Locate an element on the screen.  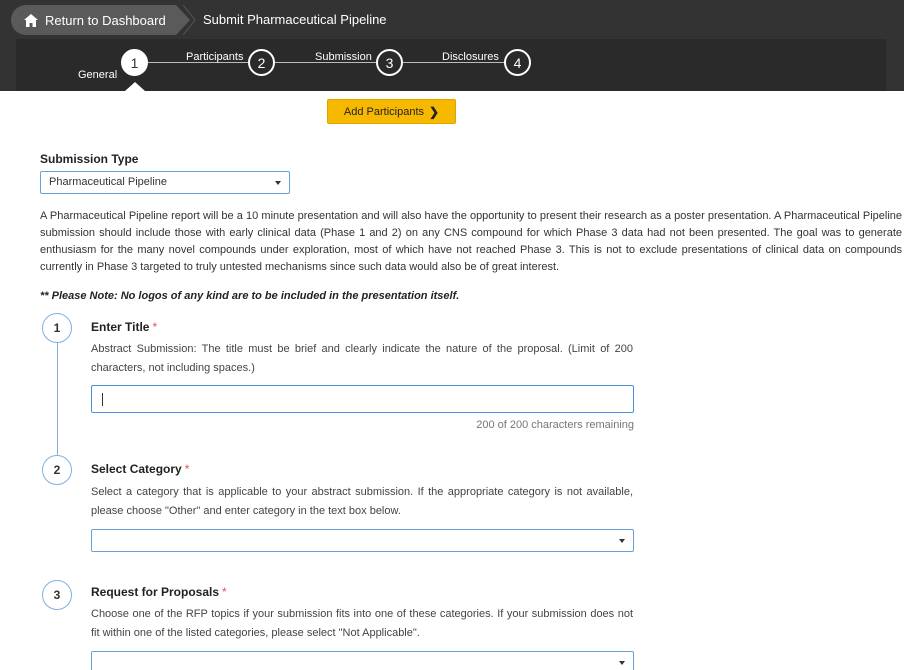
add-participants-label: Add Participants is located at coordinates (384, 111).